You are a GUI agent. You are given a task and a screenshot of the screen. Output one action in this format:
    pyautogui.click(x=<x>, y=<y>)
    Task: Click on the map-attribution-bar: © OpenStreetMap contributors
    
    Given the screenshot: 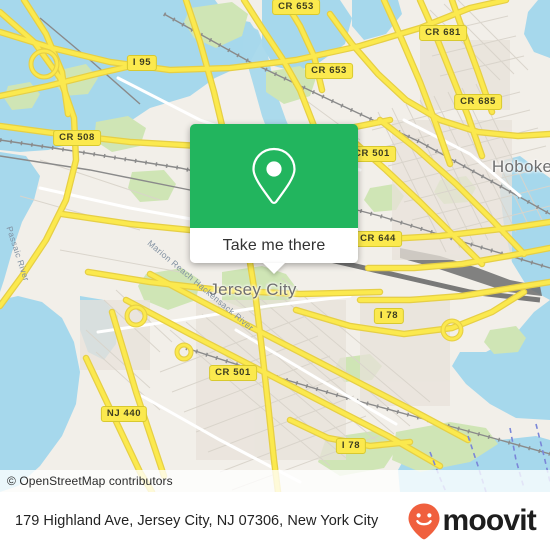 What is the action you would take?
    pyautogui.click(x=275, y=481)
    